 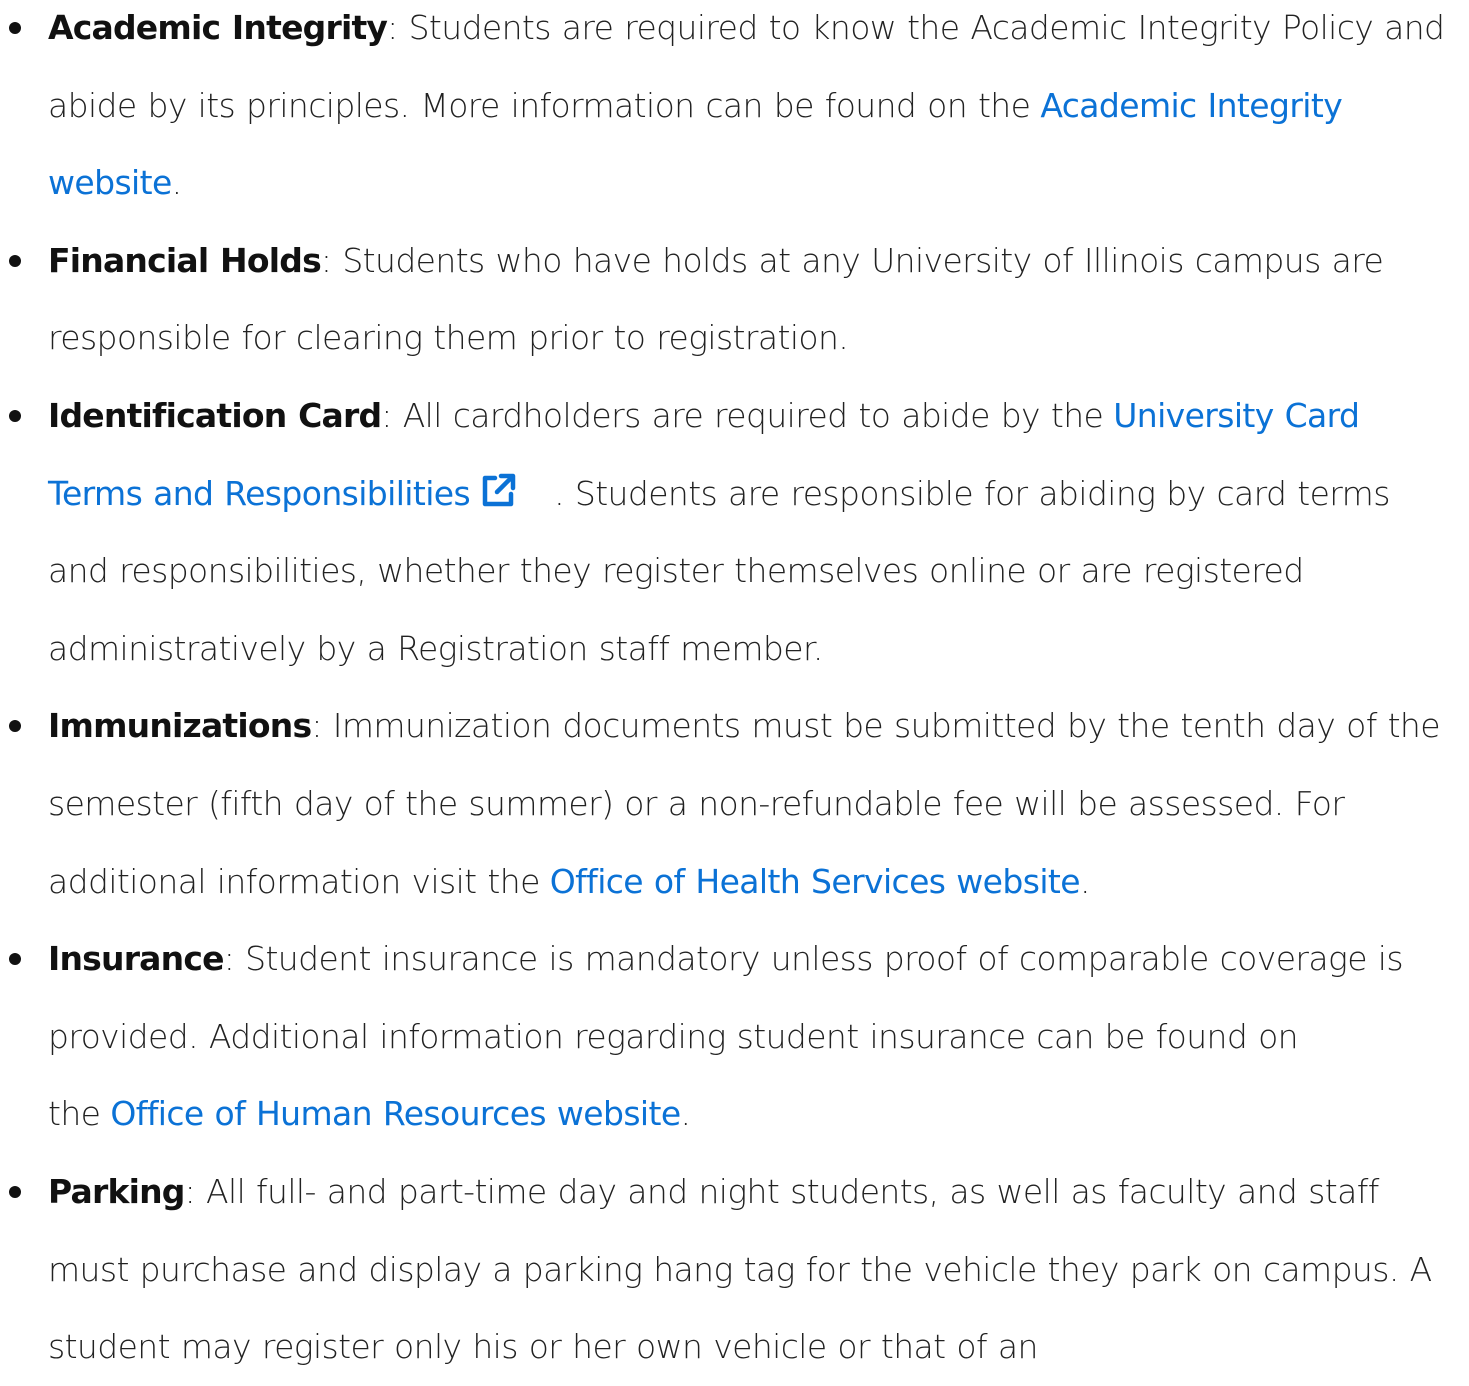 I want to click on term-parking: Parking, so click(x=116, y=1191).